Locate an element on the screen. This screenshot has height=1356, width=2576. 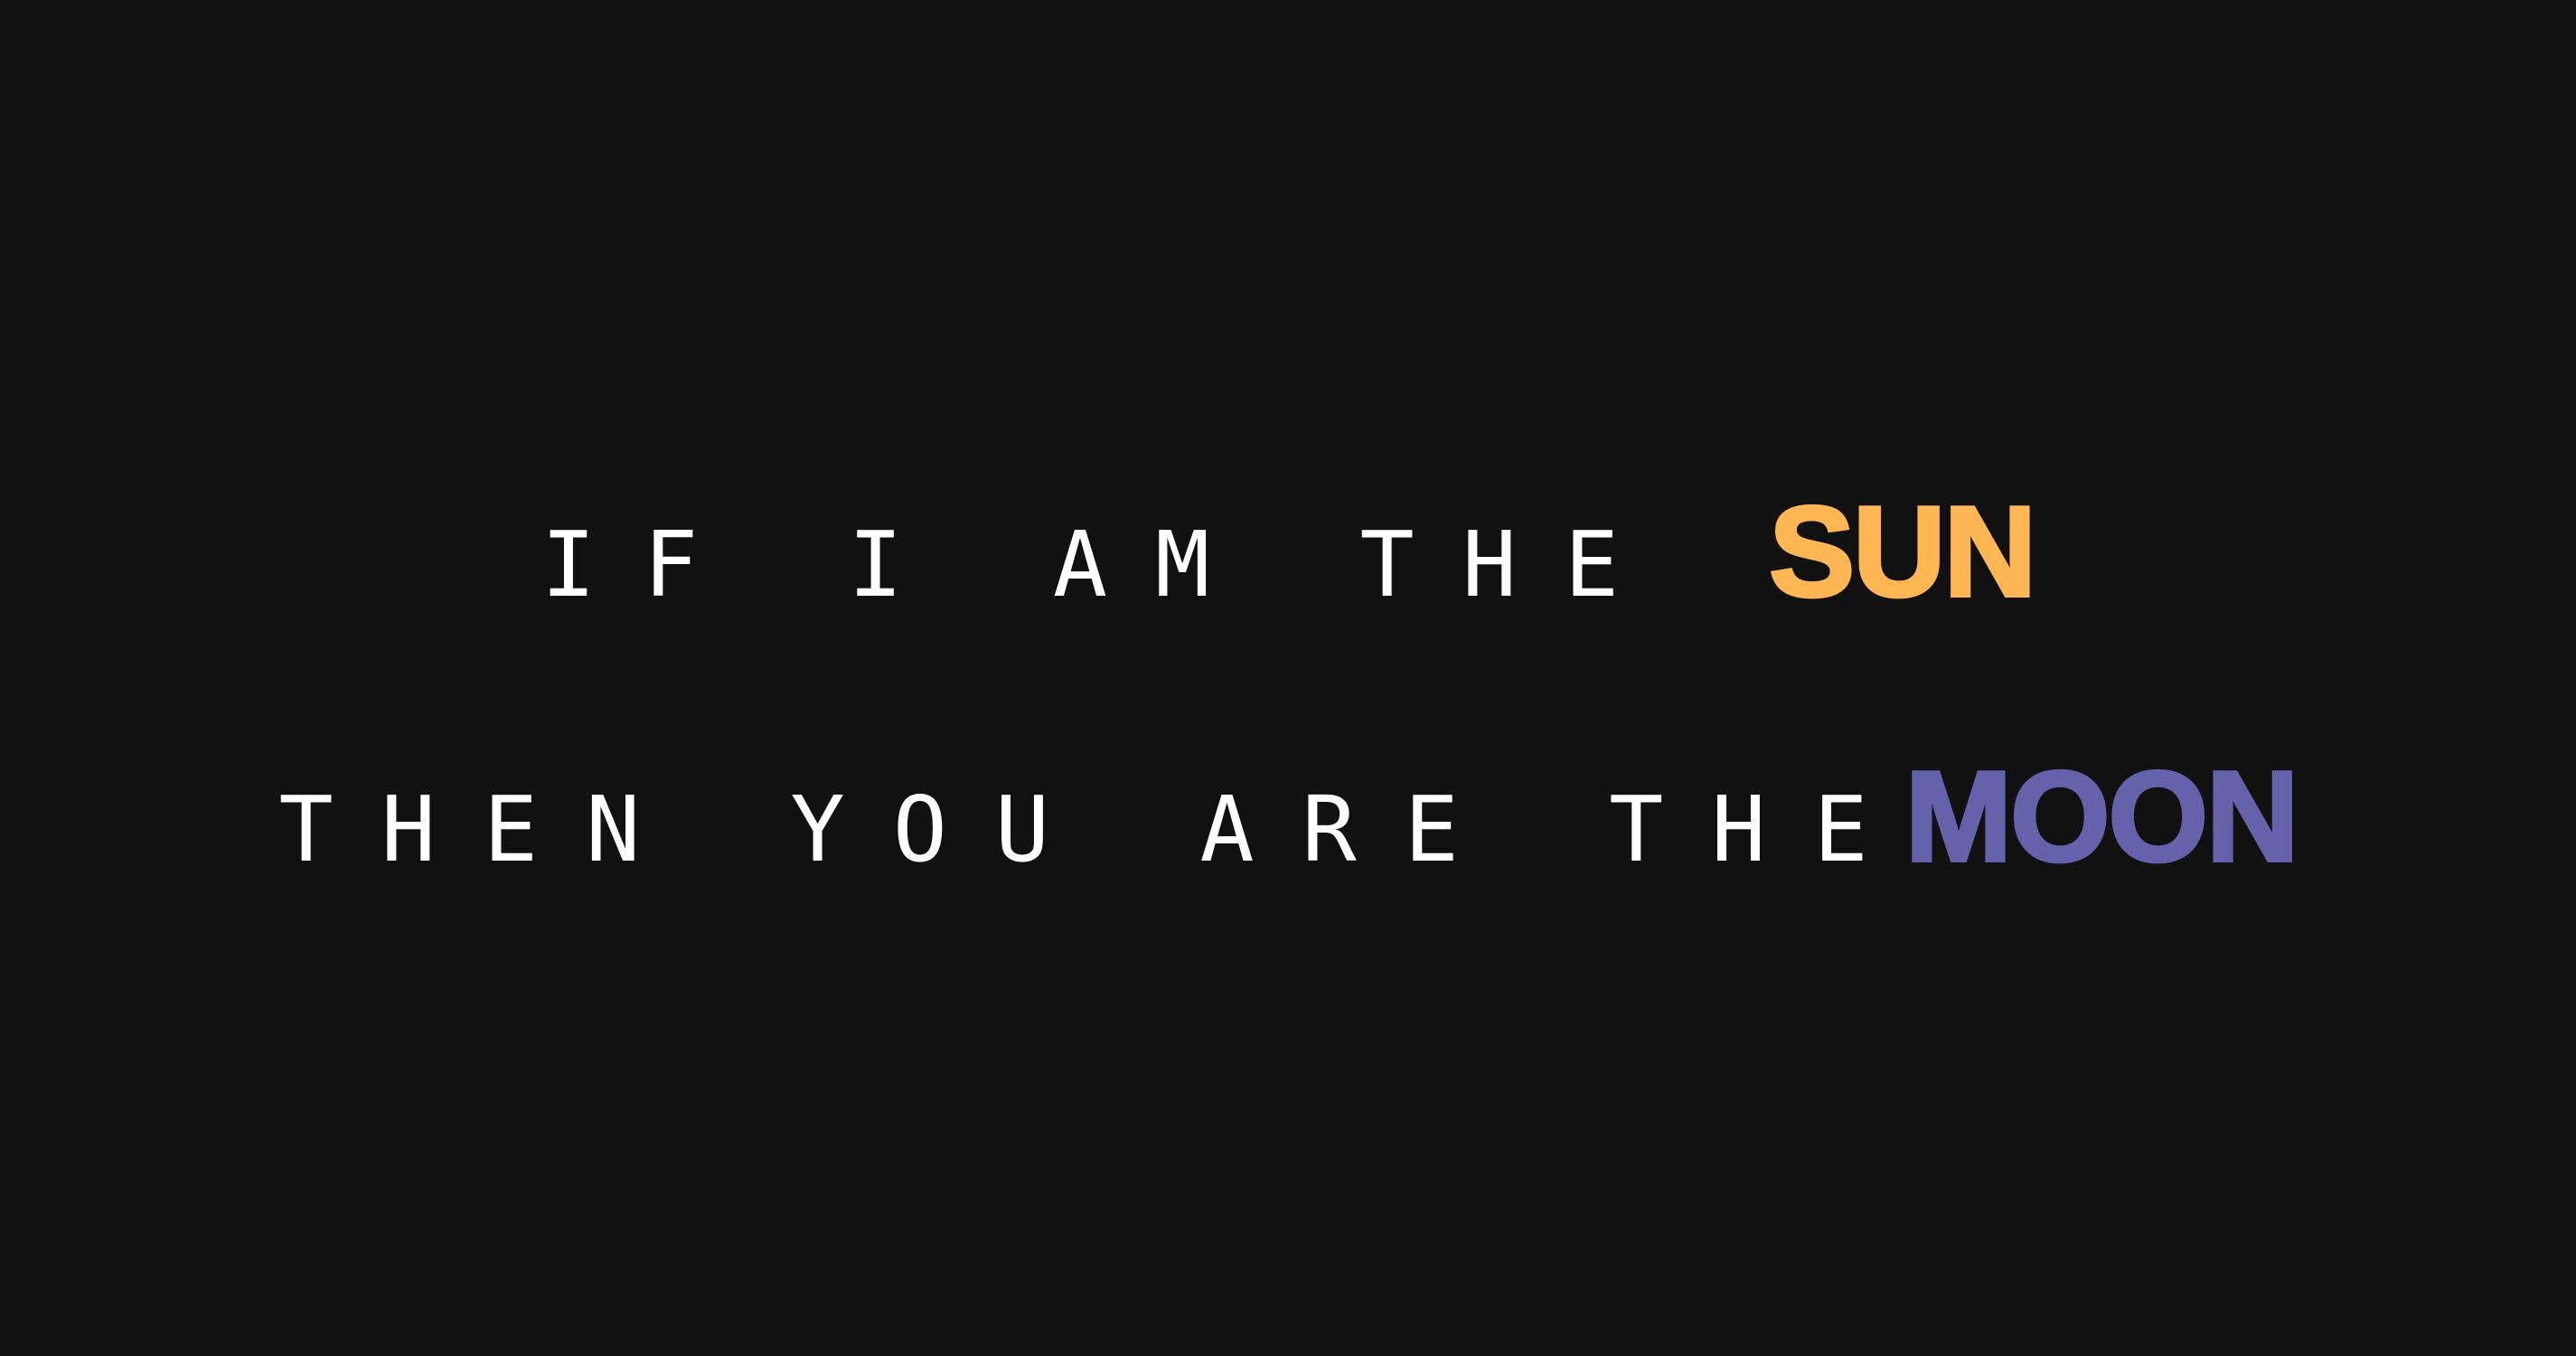
sun-word: SUN is located at coordinates (1903, 552).